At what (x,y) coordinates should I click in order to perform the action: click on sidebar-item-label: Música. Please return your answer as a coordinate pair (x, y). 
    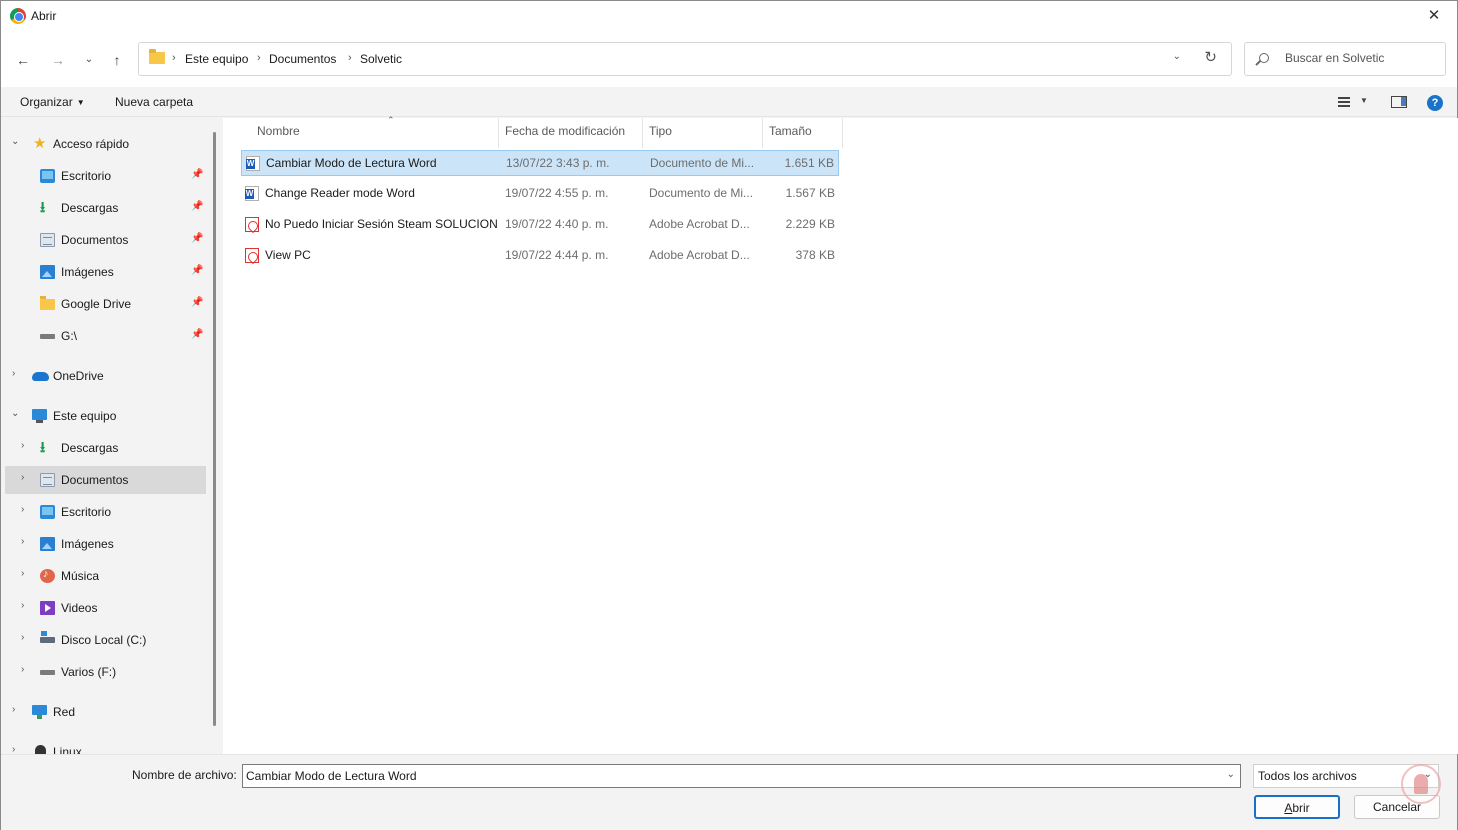
    Looking at the image, I should click on (80, 576).